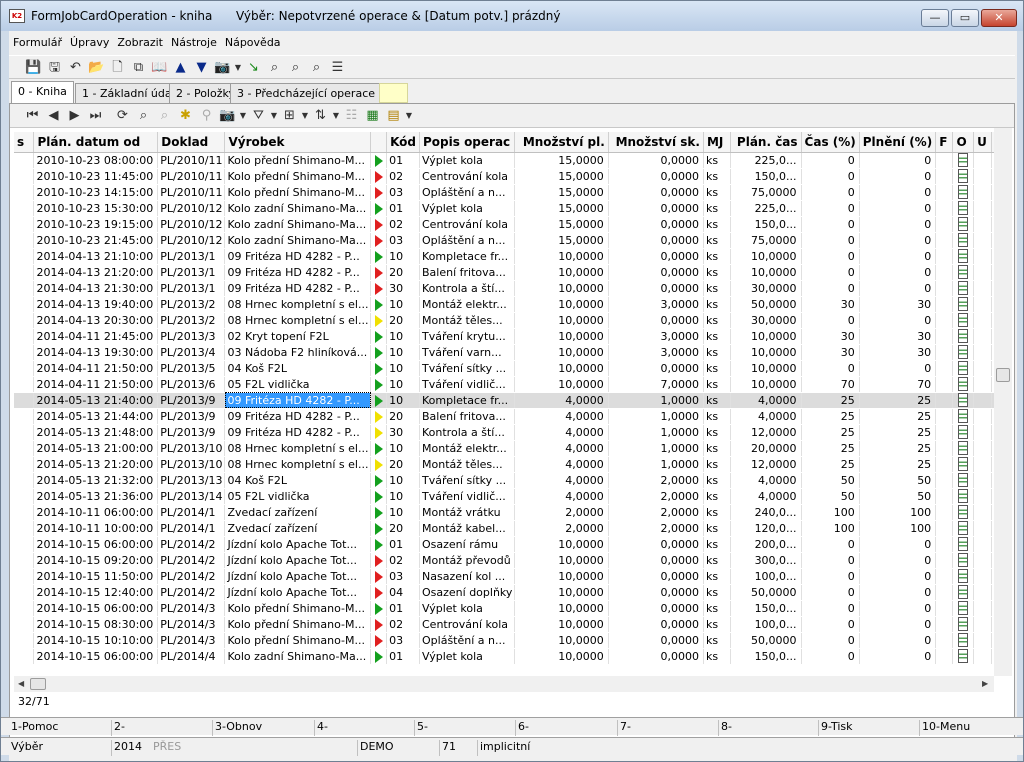  Describe the element at coordinates (117, 67) in the screenshot. I see `new-document-icon: 🗋` at that location.